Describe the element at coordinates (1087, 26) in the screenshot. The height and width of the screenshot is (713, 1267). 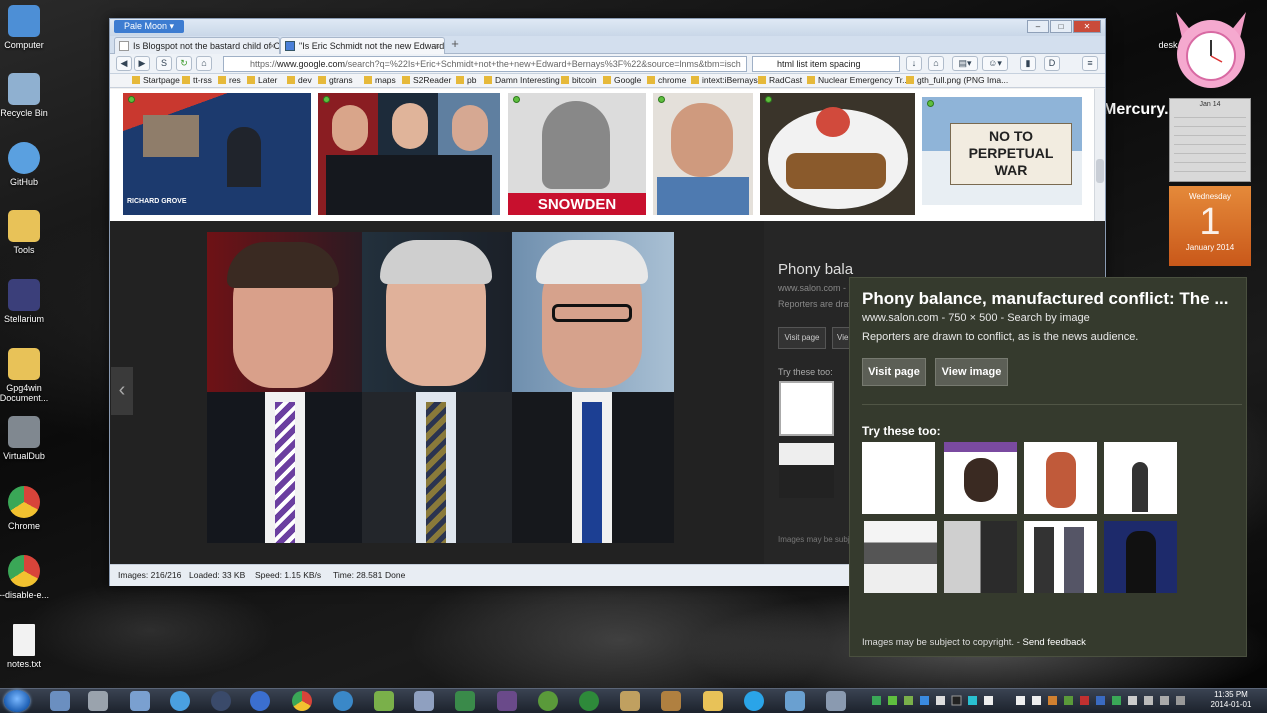
I see `close-window-button: ✕` at that location.